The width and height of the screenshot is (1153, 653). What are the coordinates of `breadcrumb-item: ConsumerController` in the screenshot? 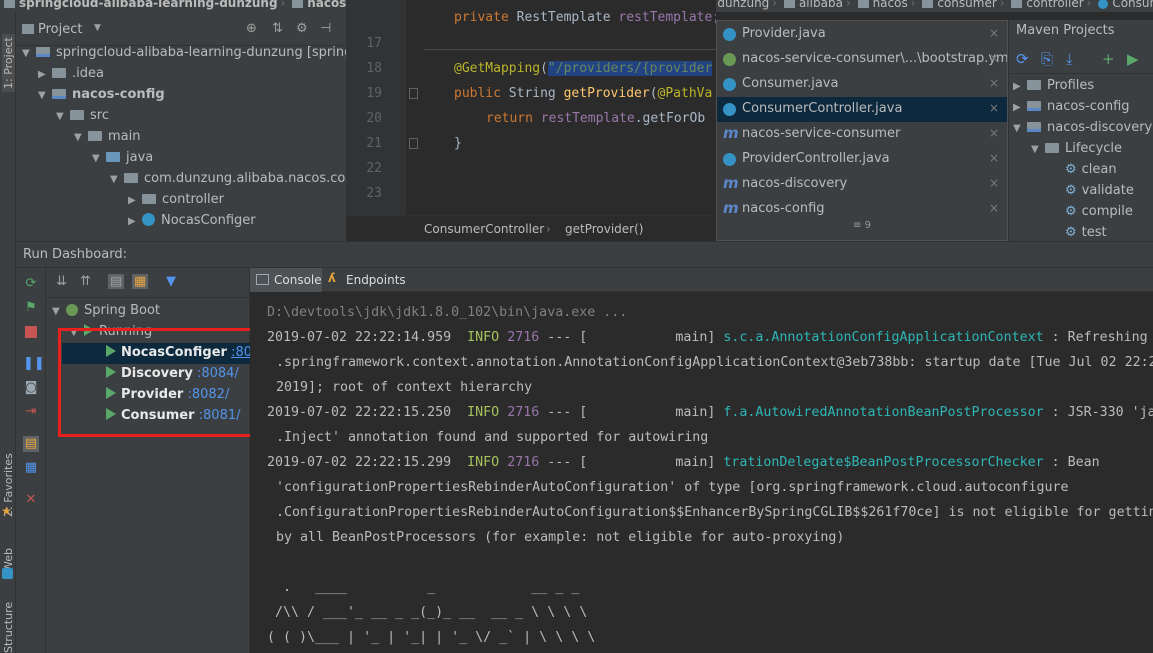 It's located at (1132, 5).